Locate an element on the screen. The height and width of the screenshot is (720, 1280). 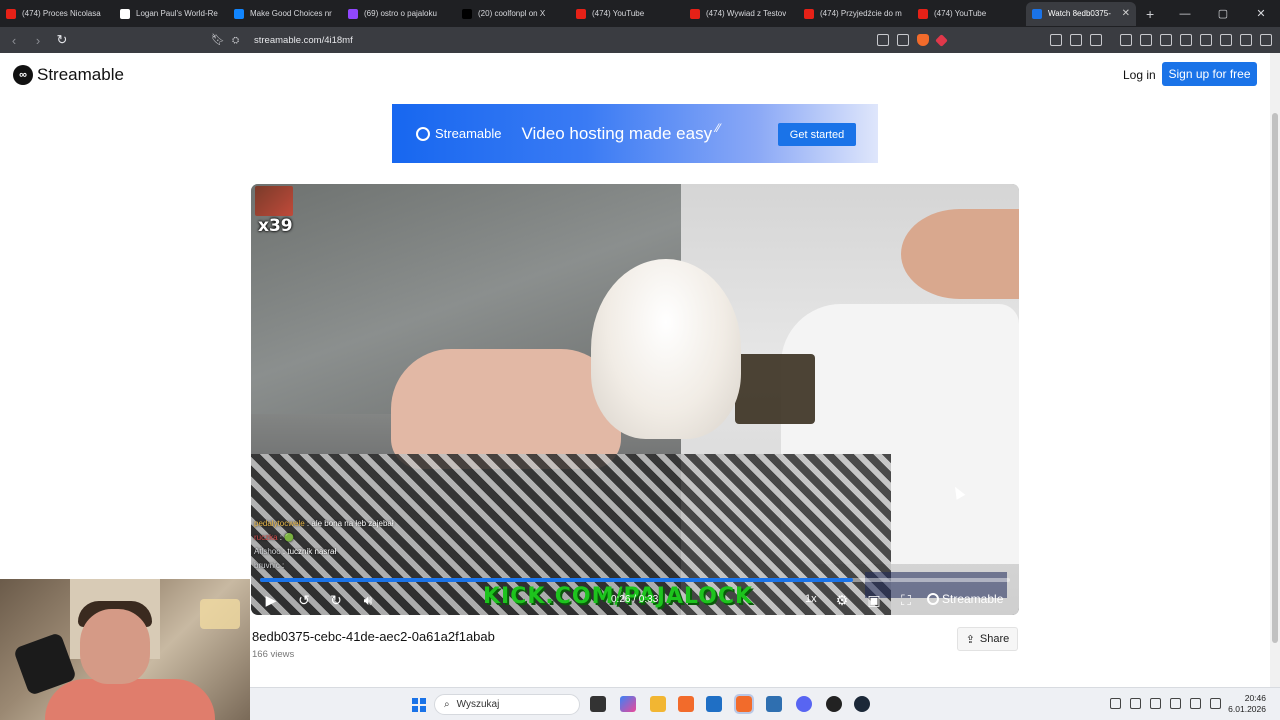
brave-rewards-icon is located at coordinates (941, 40).